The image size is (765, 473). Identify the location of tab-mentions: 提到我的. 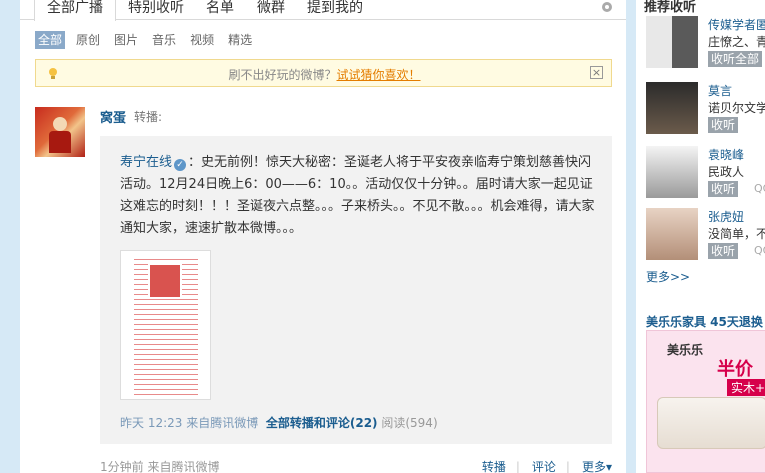
(335, 10).